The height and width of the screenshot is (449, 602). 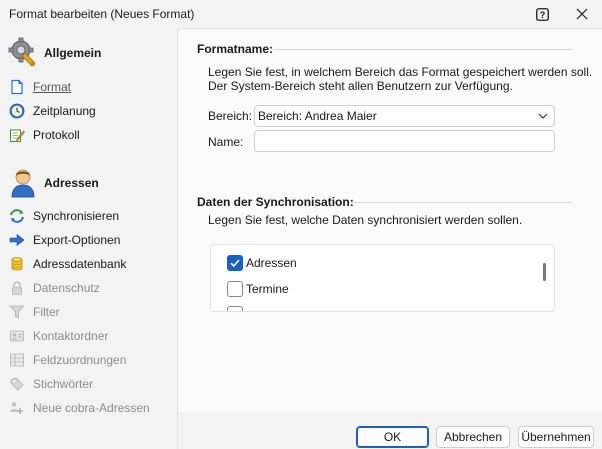 I want to click on sync-options-list: Adressen Termine, so click(x=382, y=278).